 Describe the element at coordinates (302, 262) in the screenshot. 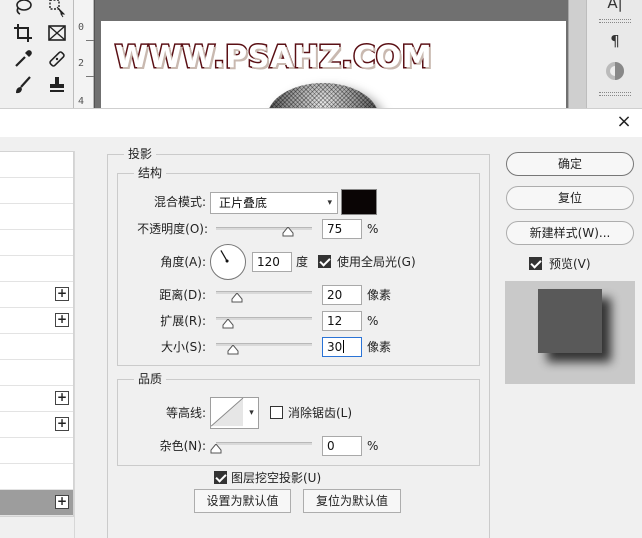

I see `angle-unit: 度` at that location.